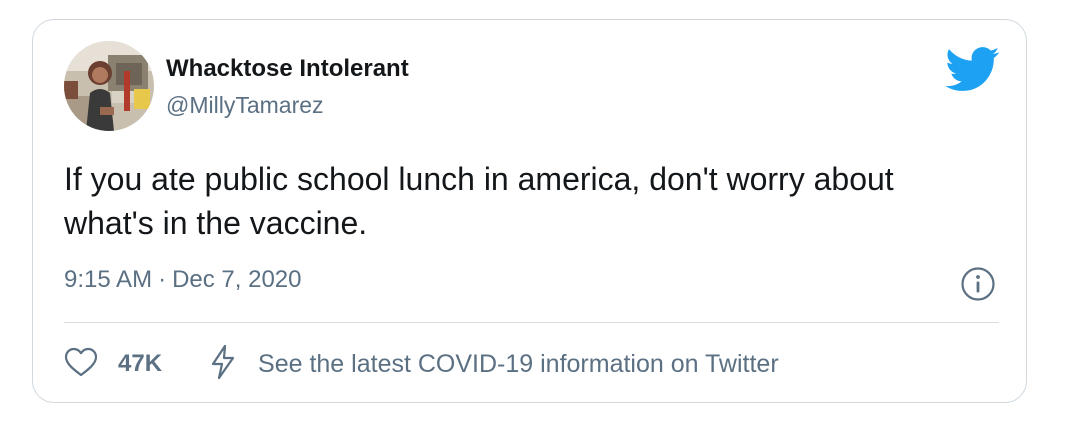 The height and width of the screenshot is (424, 1068). I want to click on heart-icon, so click(81, 364).